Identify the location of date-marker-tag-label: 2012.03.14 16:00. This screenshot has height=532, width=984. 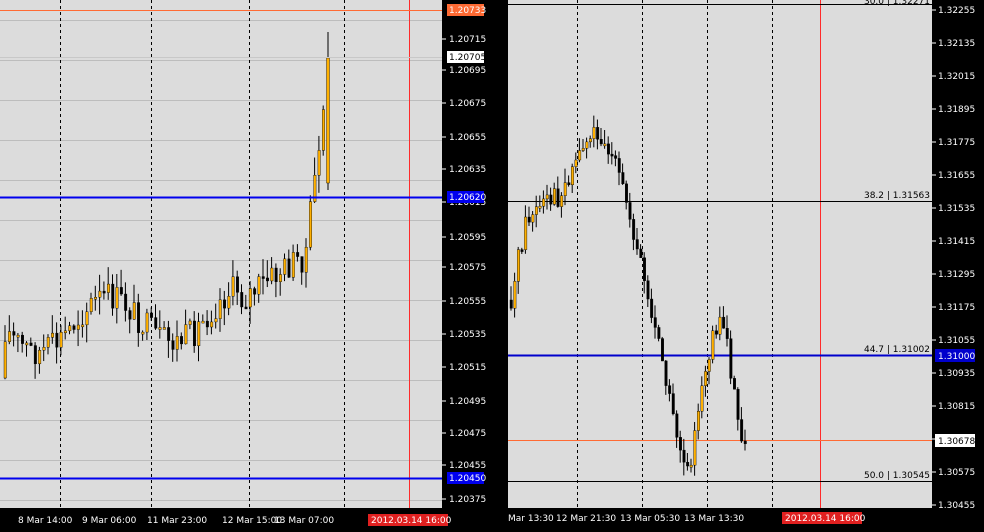
(411, 521).